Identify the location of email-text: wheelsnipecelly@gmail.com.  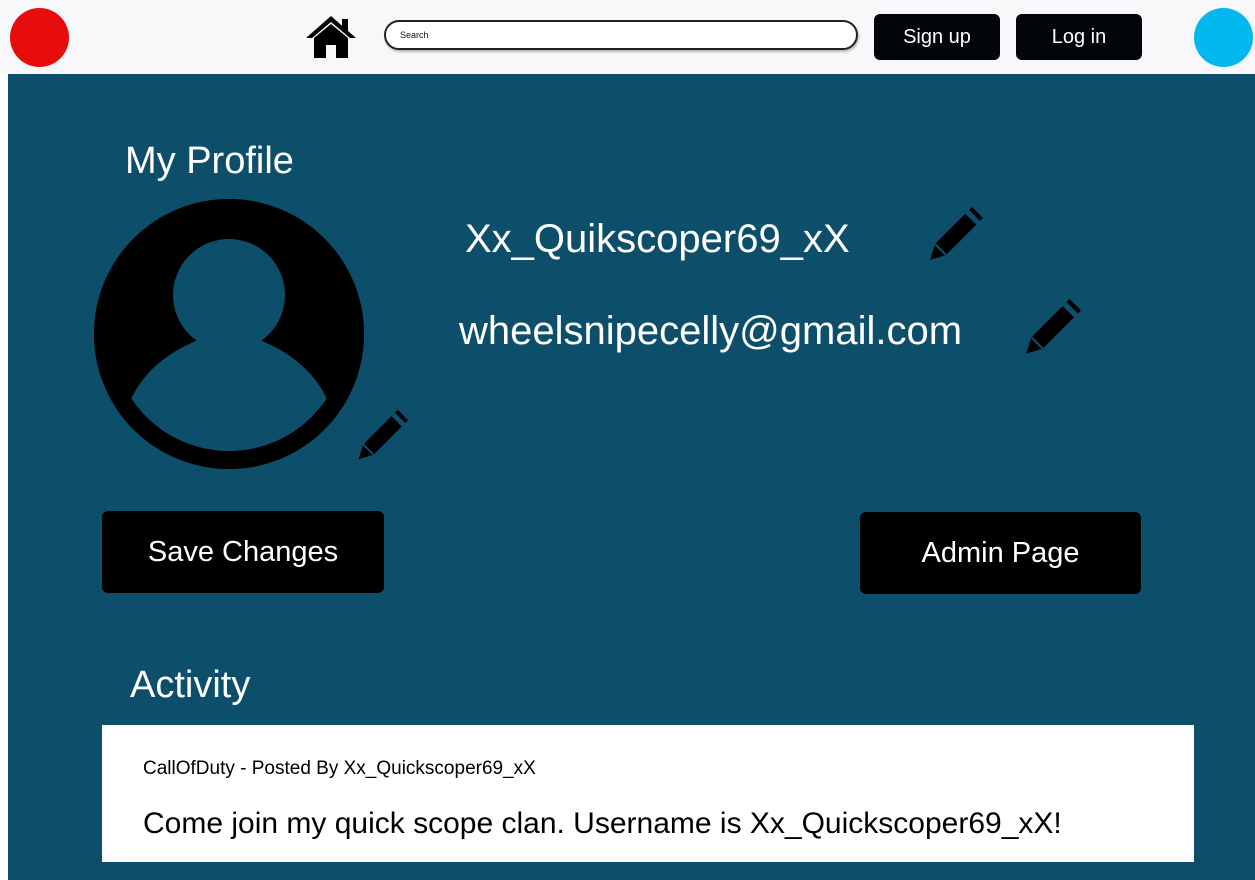
(711, 331).